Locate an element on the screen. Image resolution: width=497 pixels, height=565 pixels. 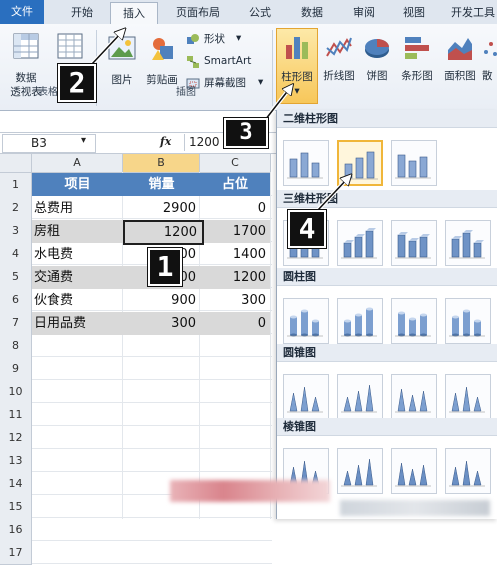
callout-badge-3: 3 is located at coordinates (246, 133).